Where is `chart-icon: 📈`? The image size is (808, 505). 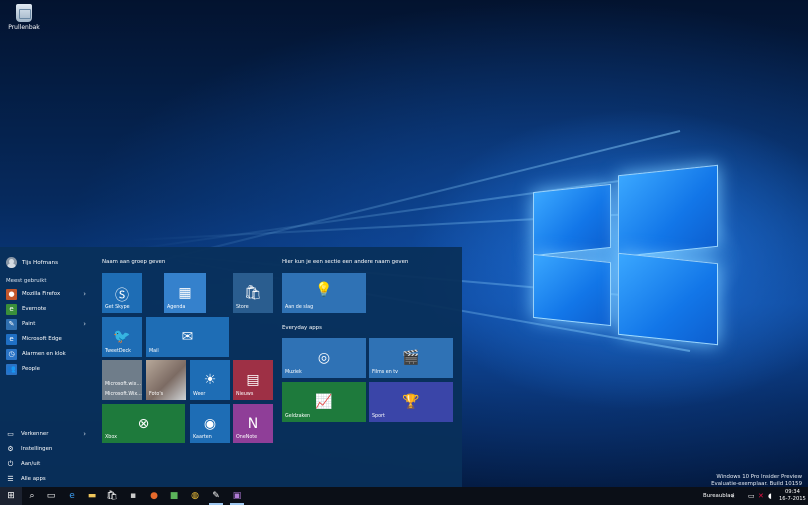 chart-icon: 📈 is located at coordinates (324, 402).